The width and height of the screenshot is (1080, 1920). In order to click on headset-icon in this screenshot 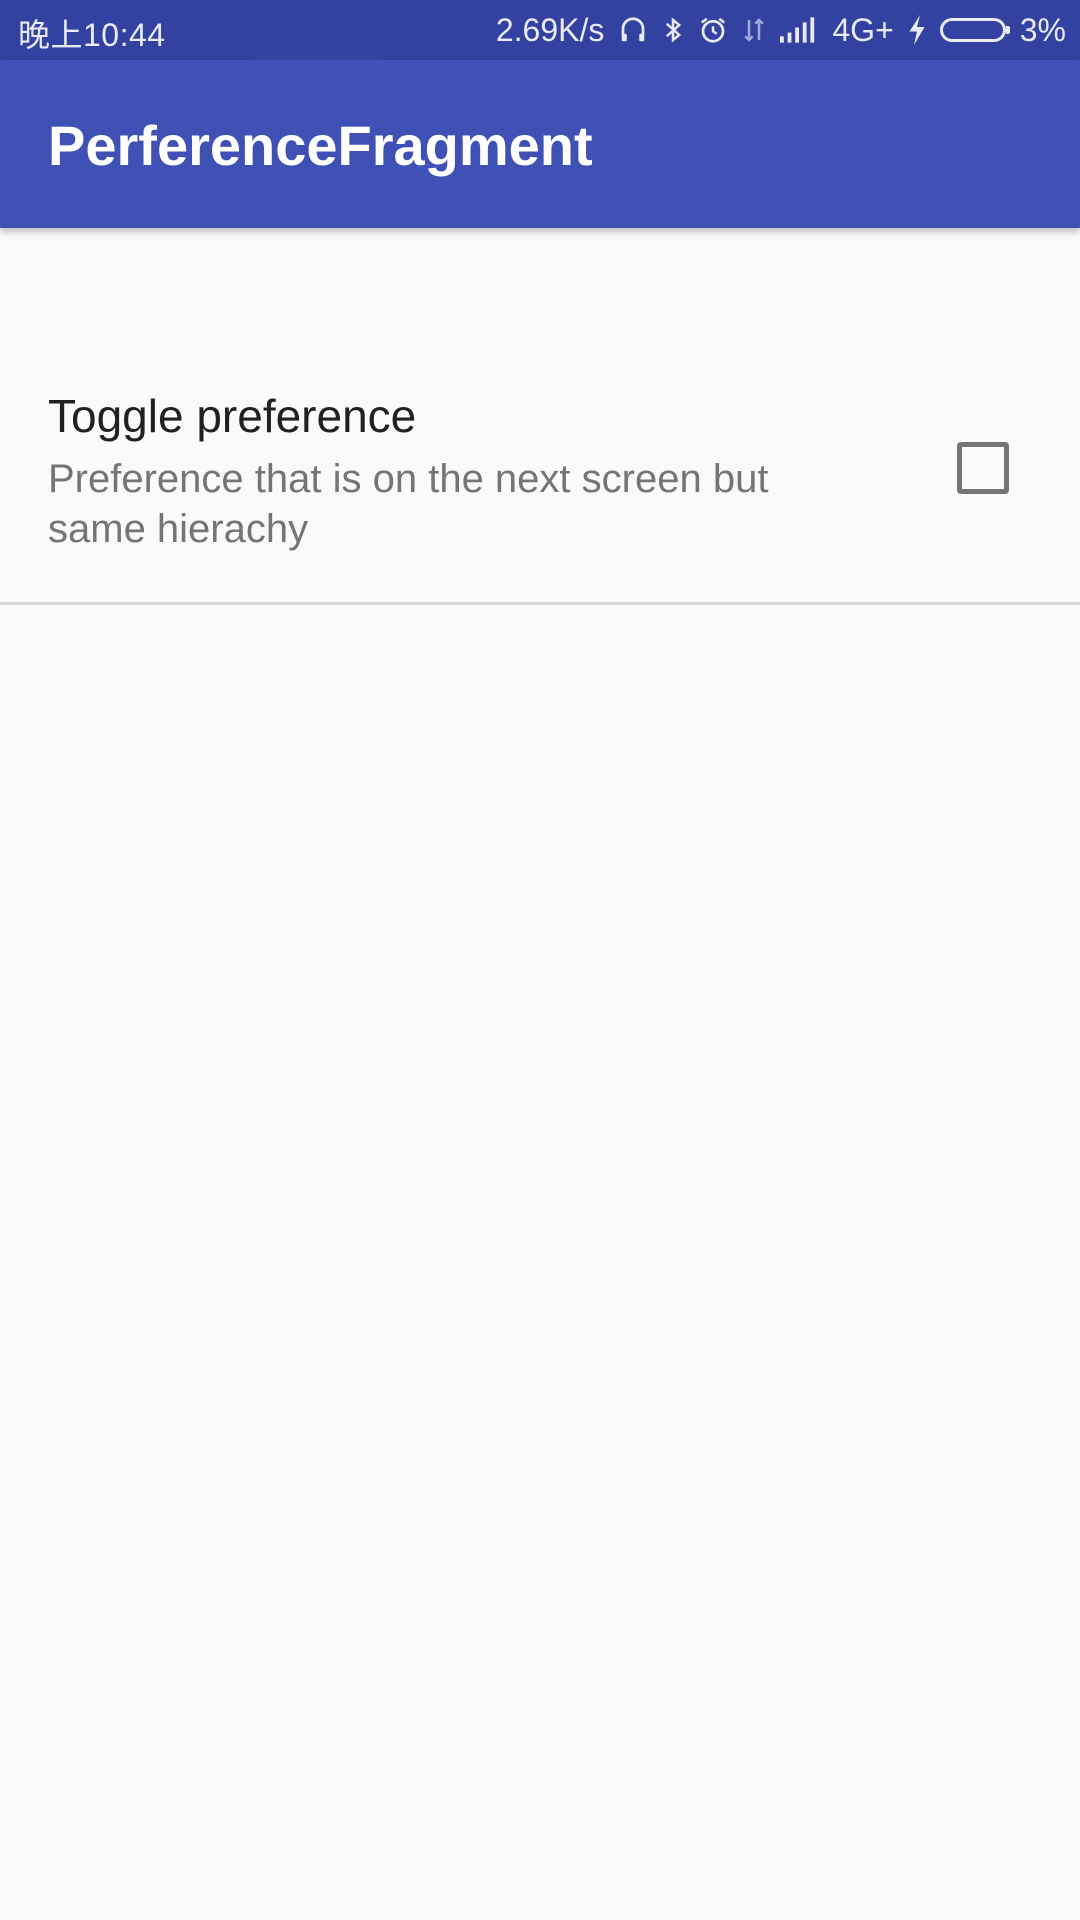, I will do `click(633, 30)`.